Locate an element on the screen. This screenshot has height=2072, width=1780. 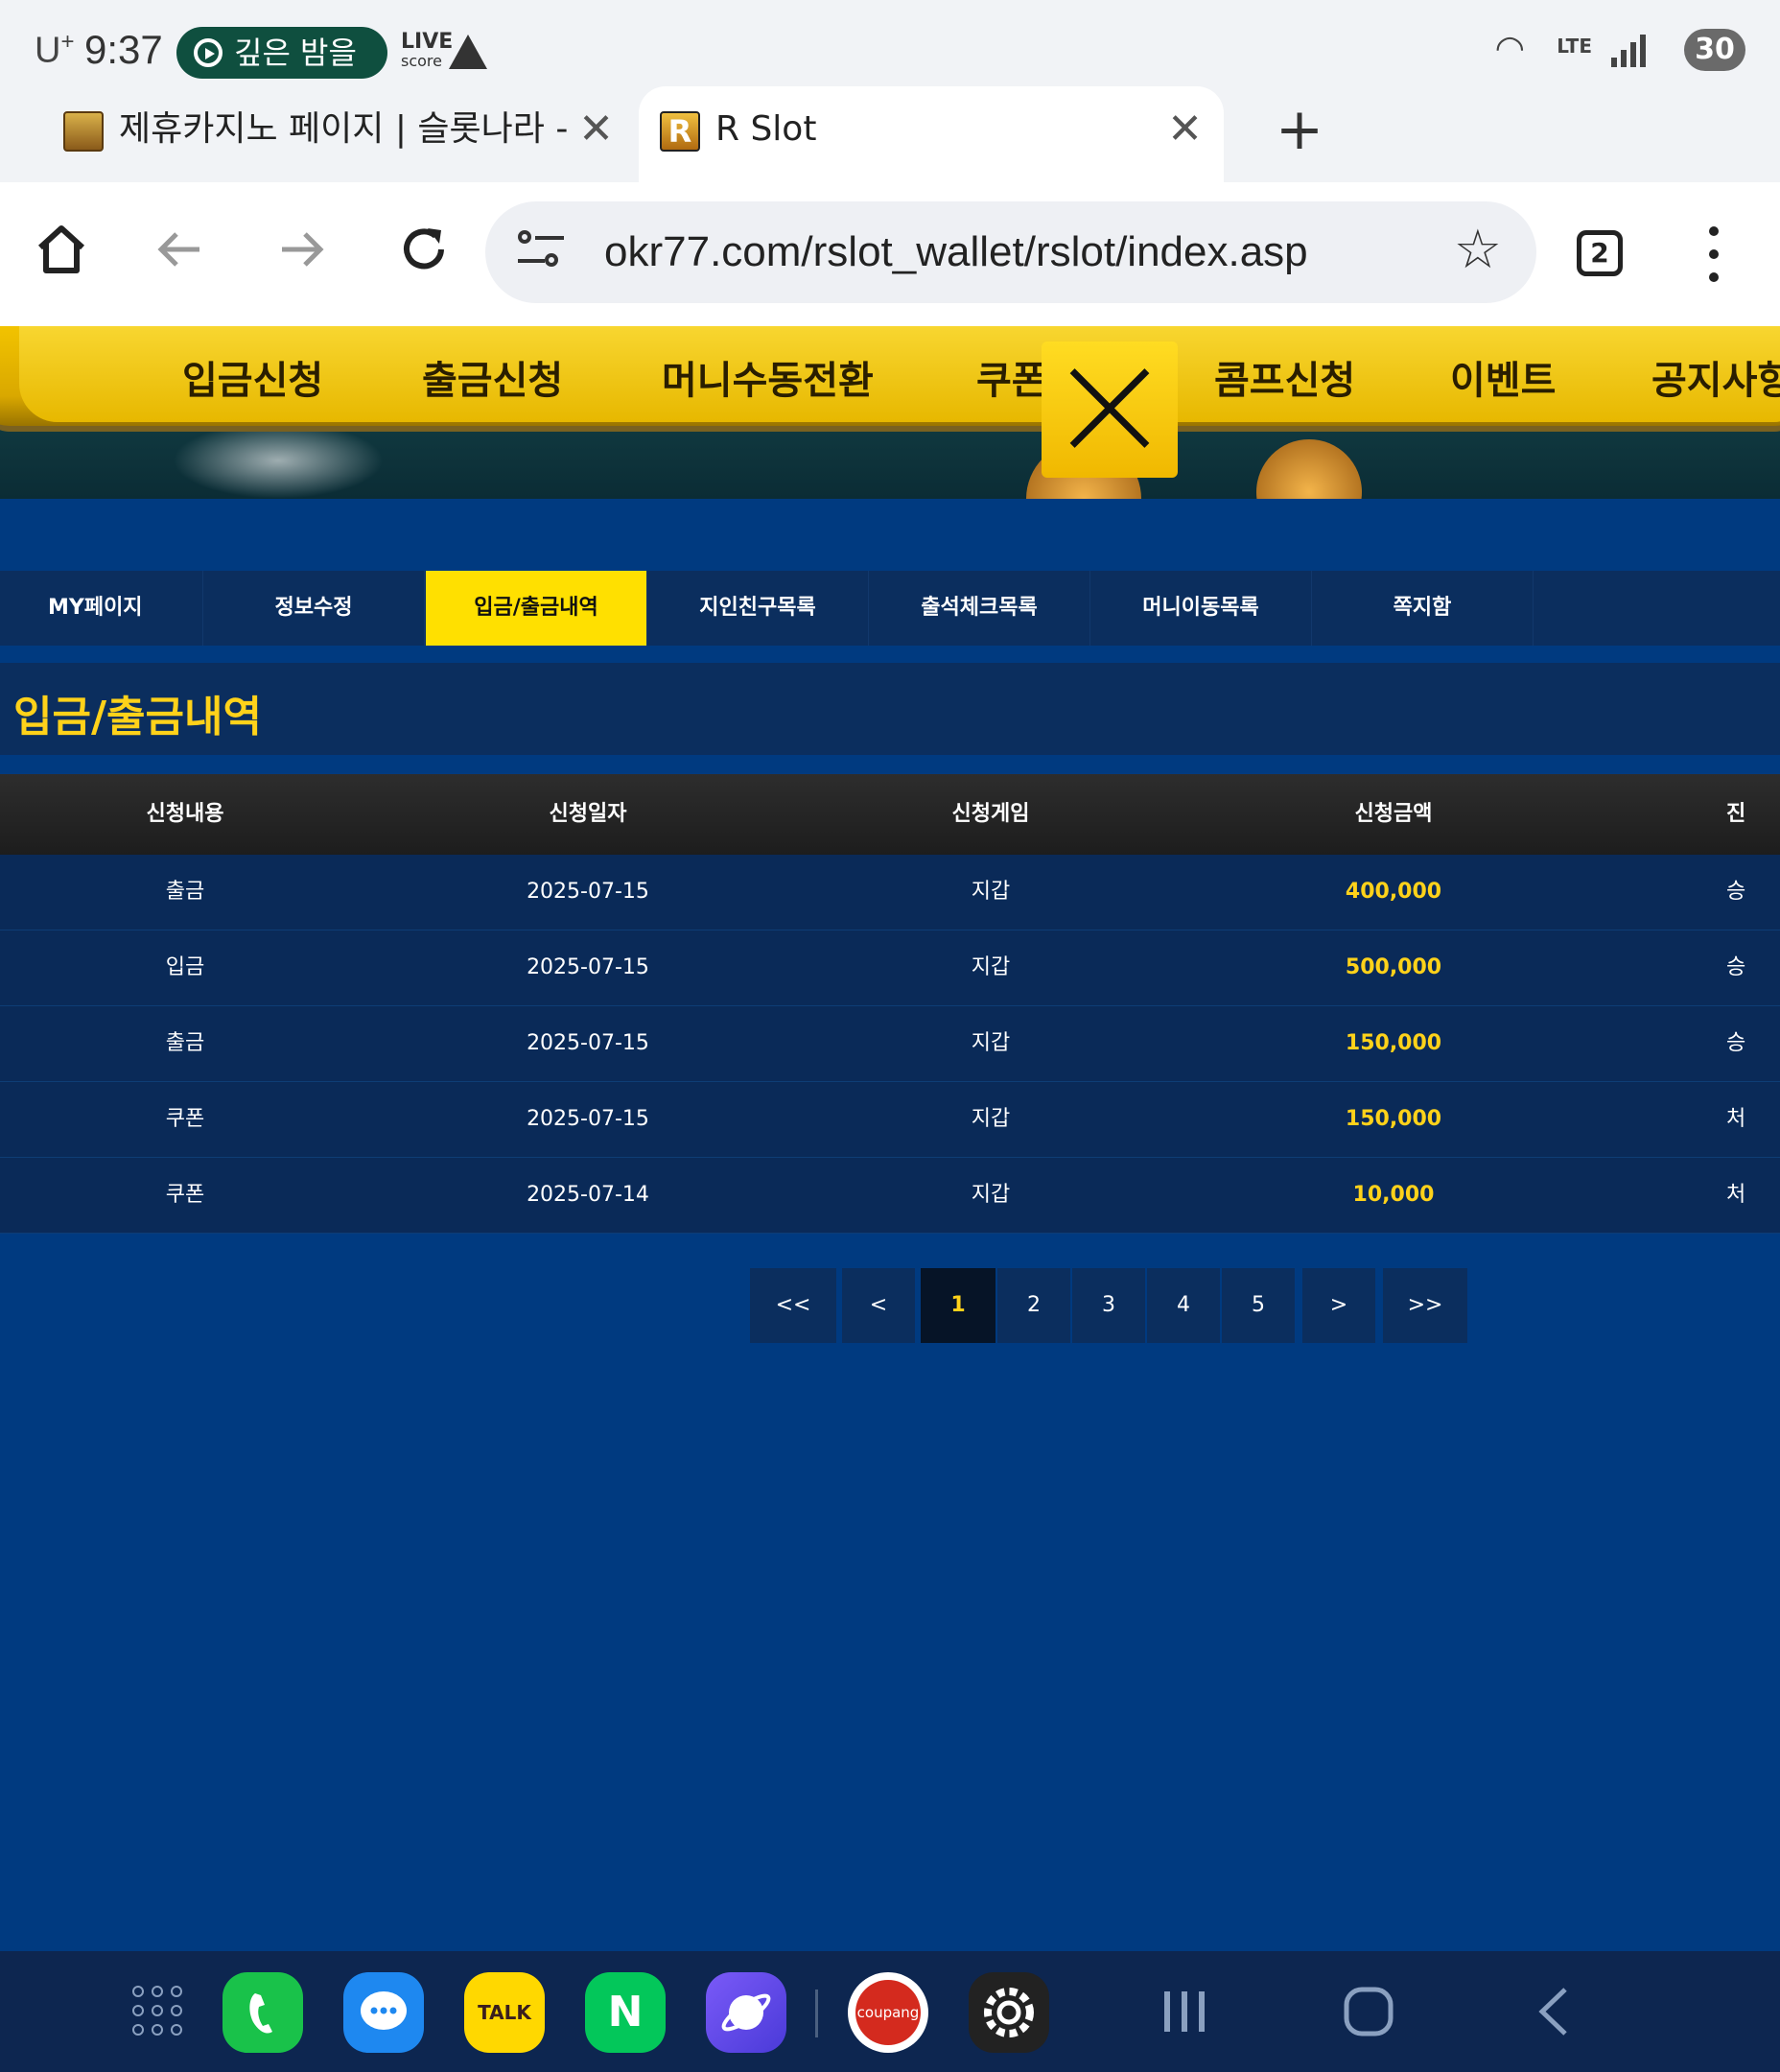
column-header: 신청게임 is located at coordinates (990, 814).